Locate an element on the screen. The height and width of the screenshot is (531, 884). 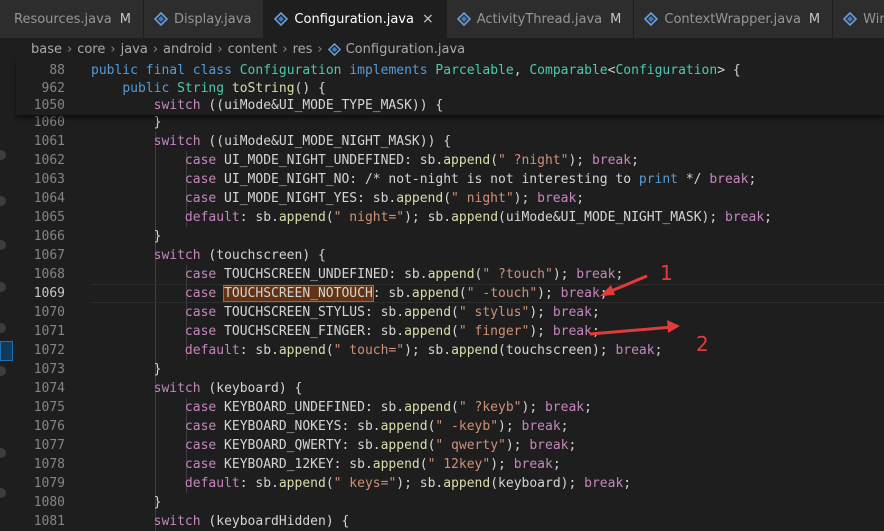
line-number: 1061 is located at coordinates (49, 141).